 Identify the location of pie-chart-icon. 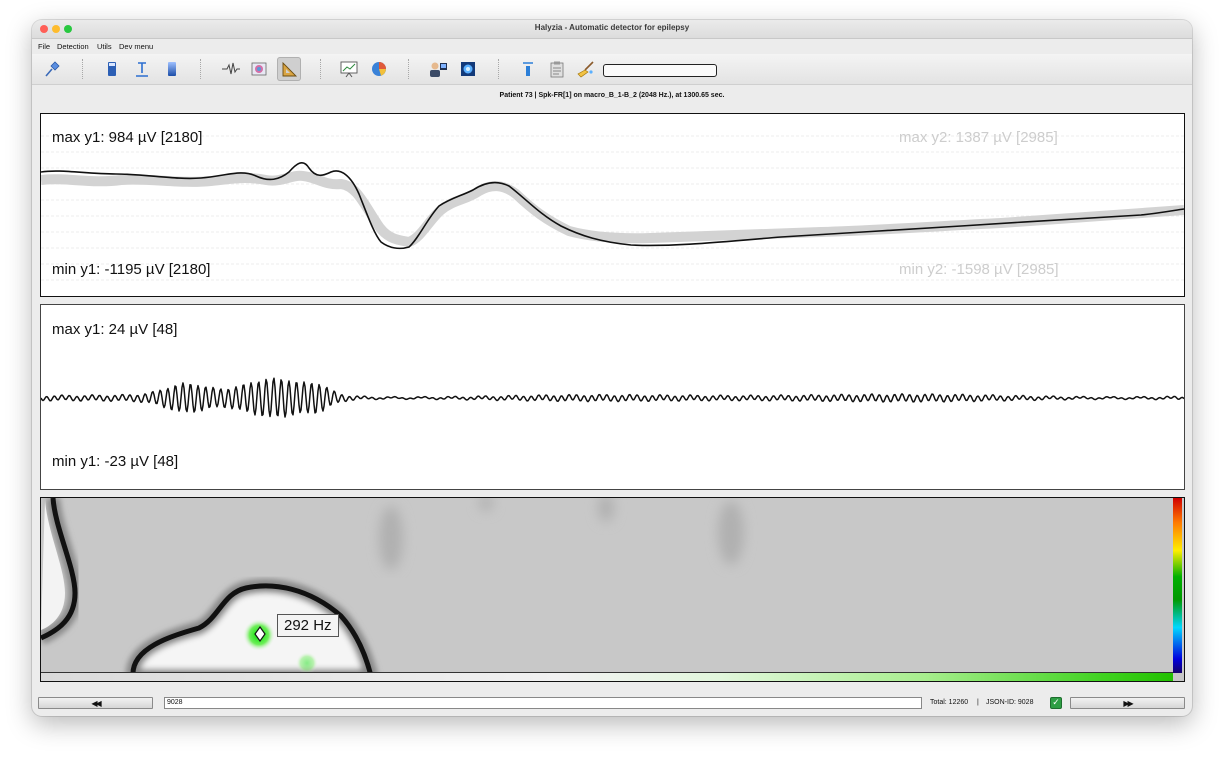
(379, 69).